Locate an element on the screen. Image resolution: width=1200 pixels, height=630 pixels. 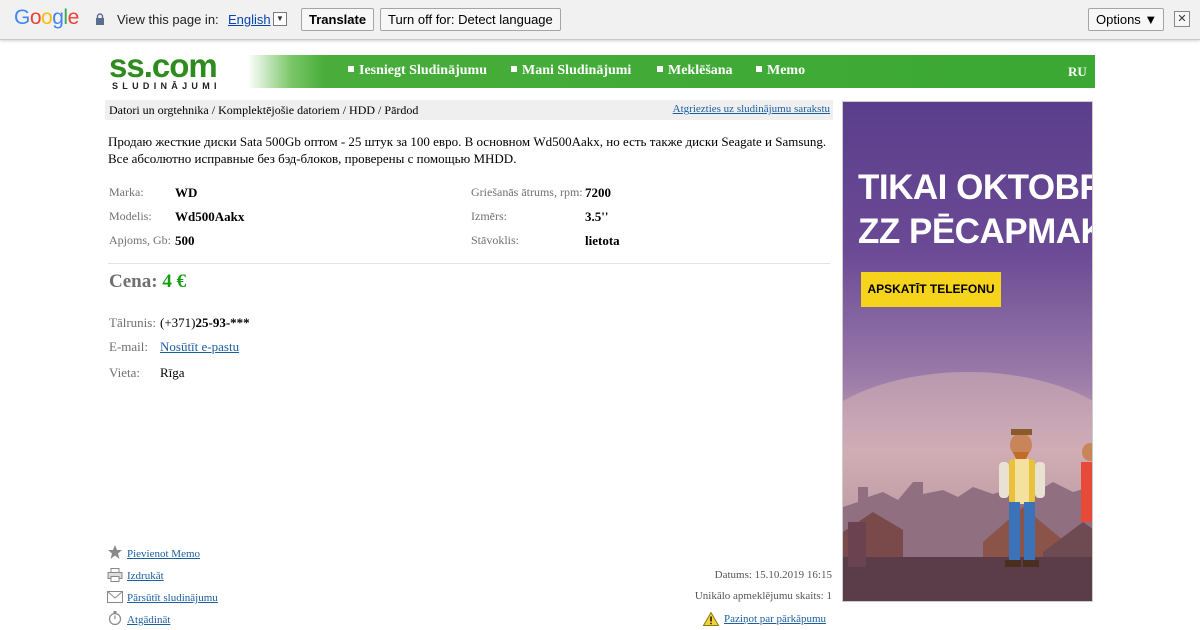
price: Cena: 4 € is located at coordinates (147, 282).